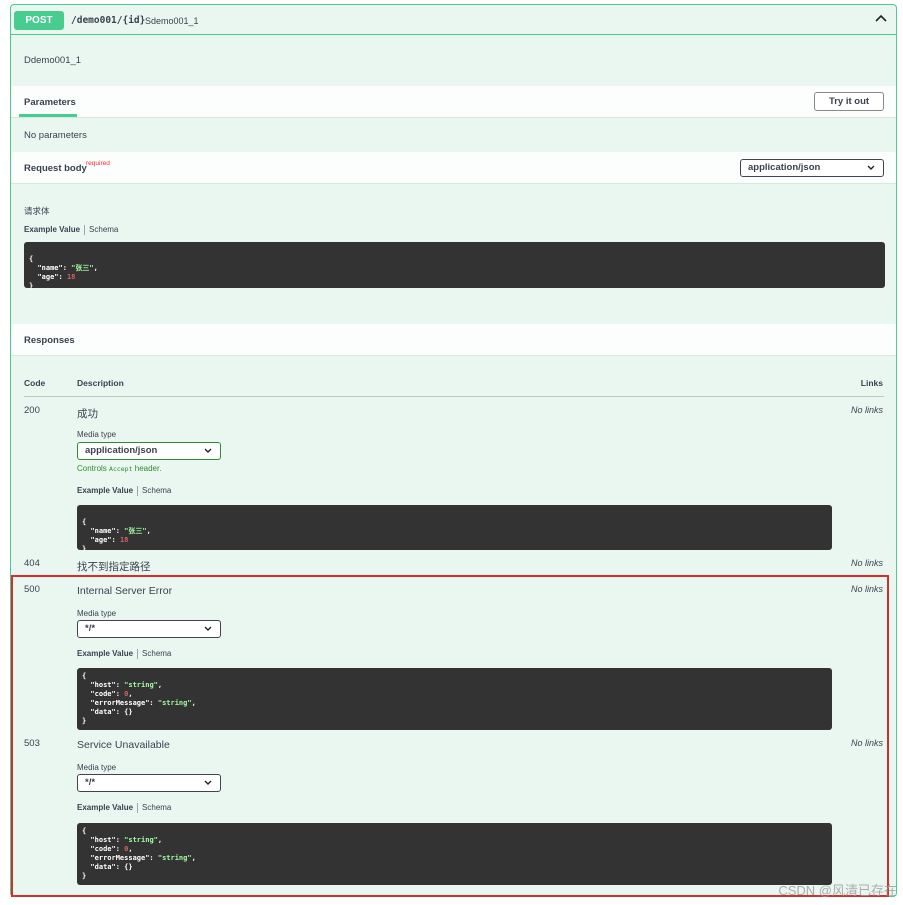 The image size is (903, 905). I want to click on media-type-select-500: */*, so click(149, 629).